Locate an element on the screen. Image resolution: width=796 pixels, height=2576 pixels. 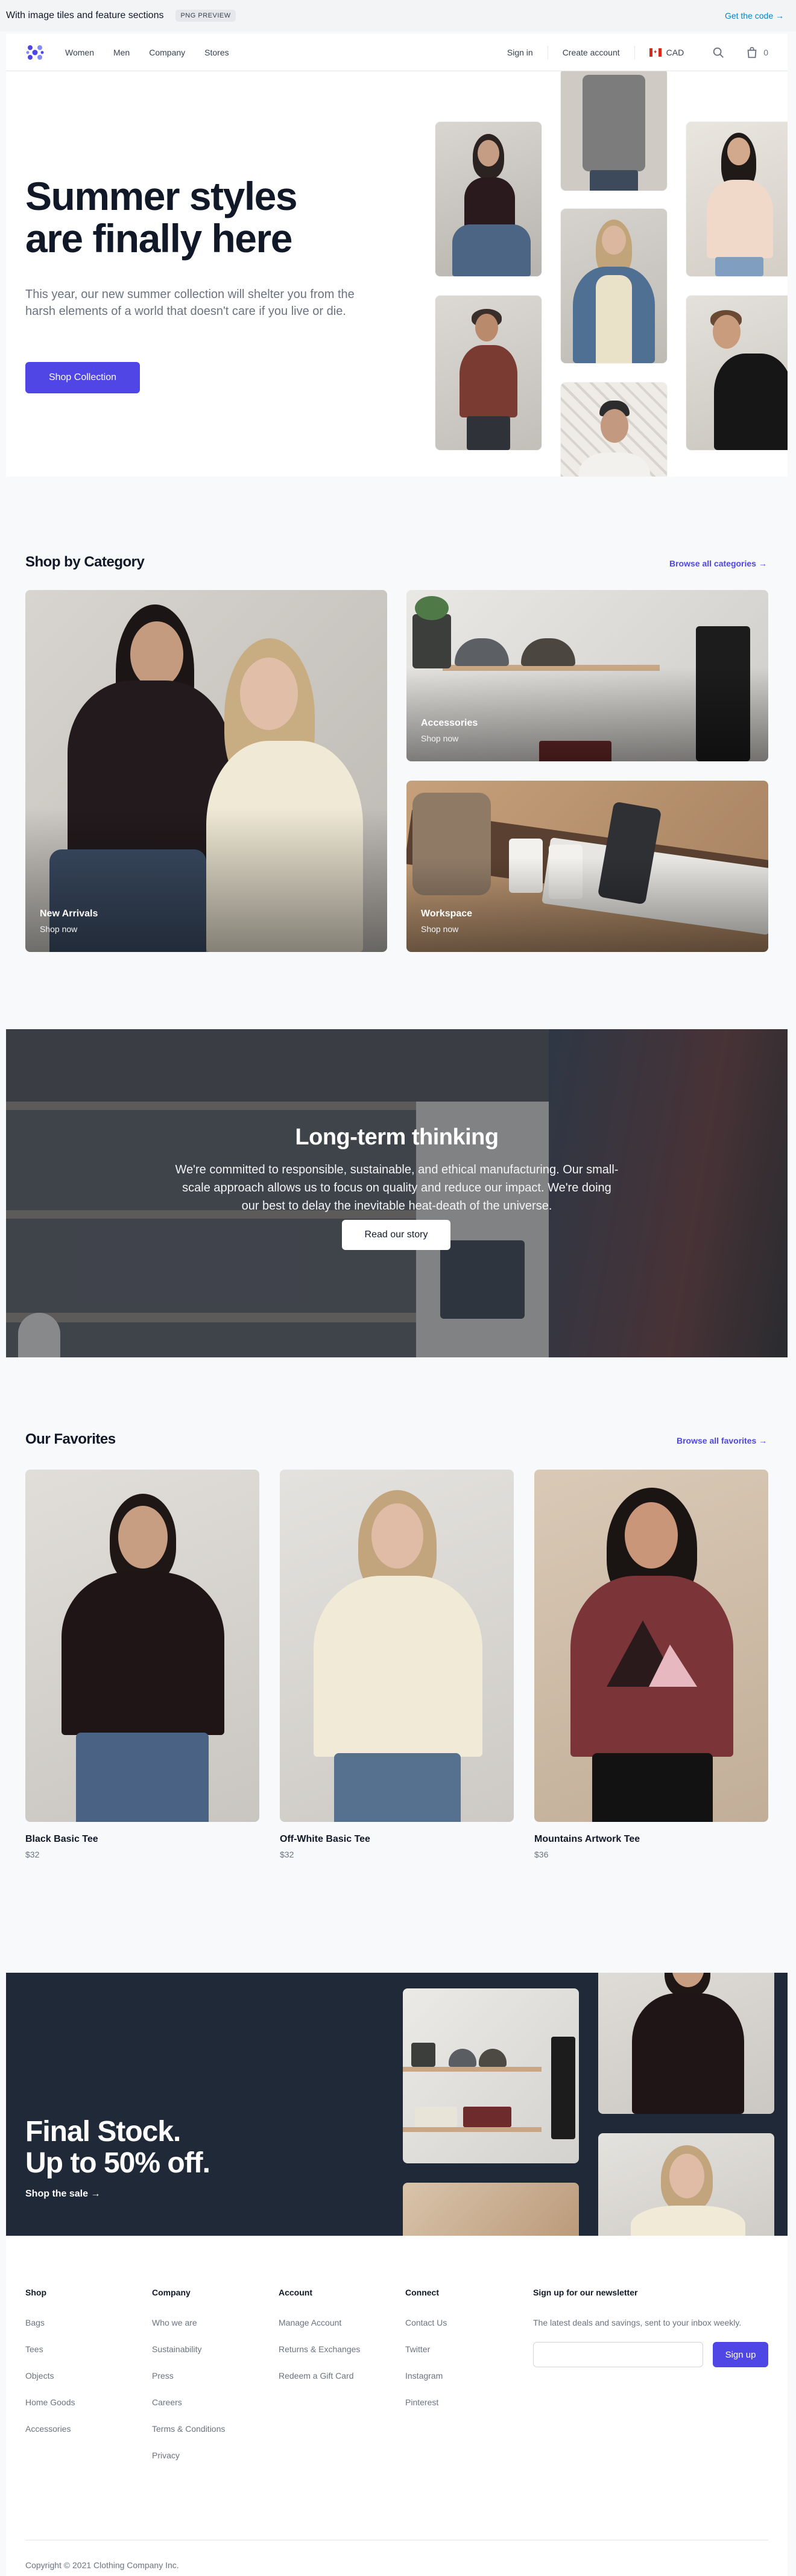
hero-tile-man-brown-tee is located at coordinates (488, 373).